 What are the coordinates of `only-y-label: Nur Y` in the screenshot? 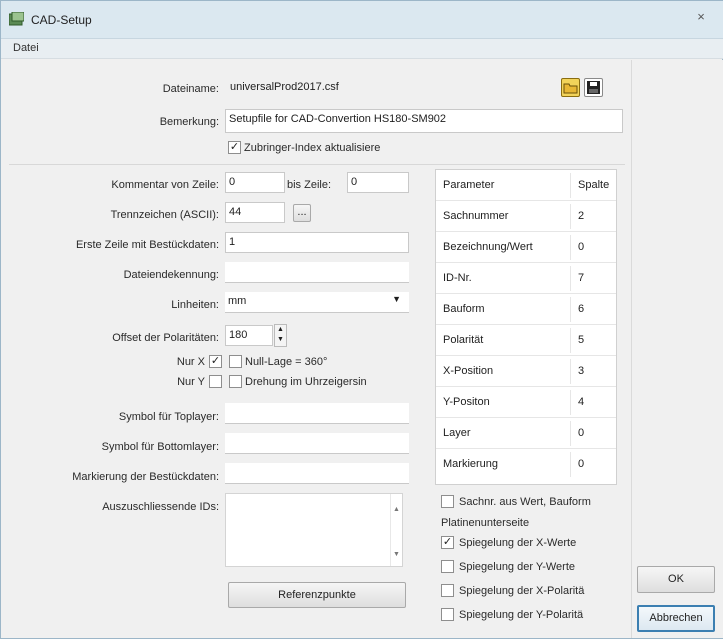 It's located at (191, 382).